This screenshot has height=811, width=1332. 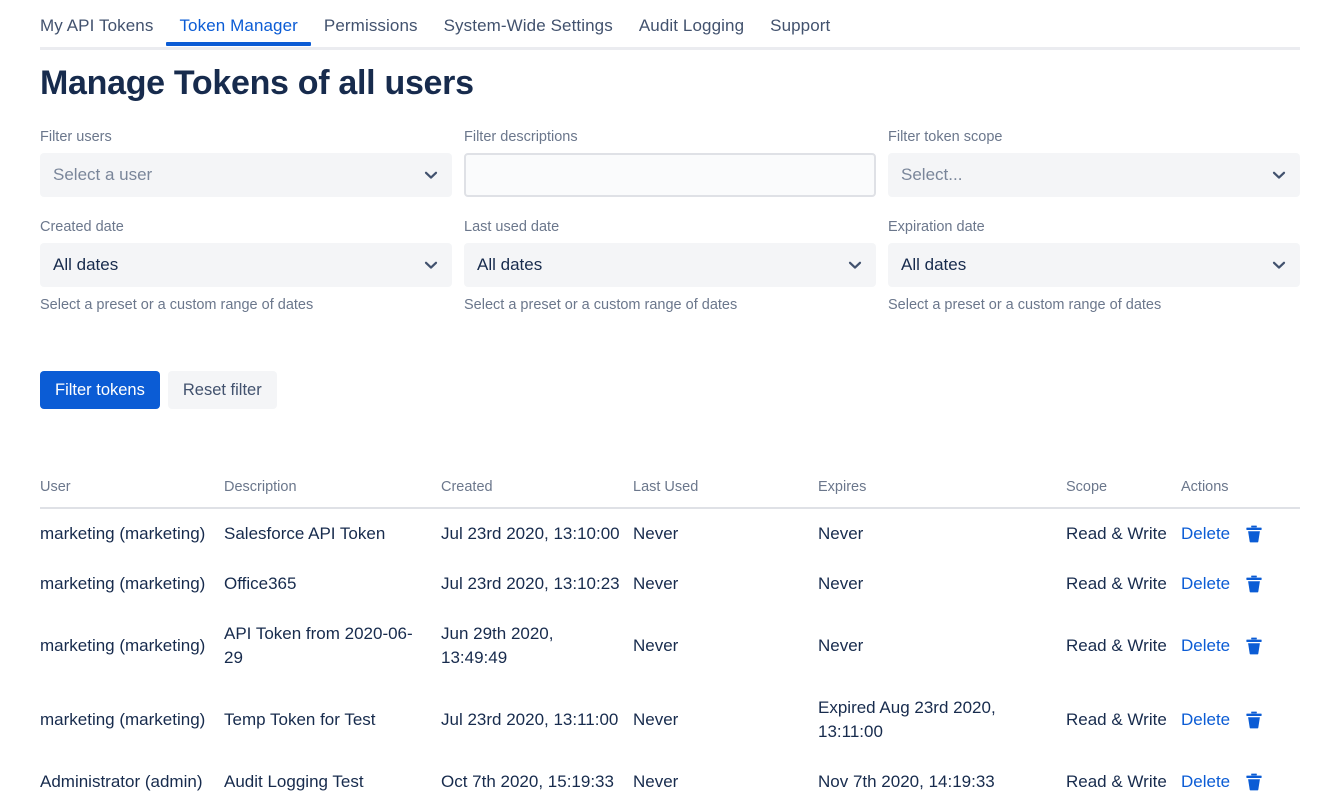 I want to click on created-date-value: All dates, so click(x=86, y=264).